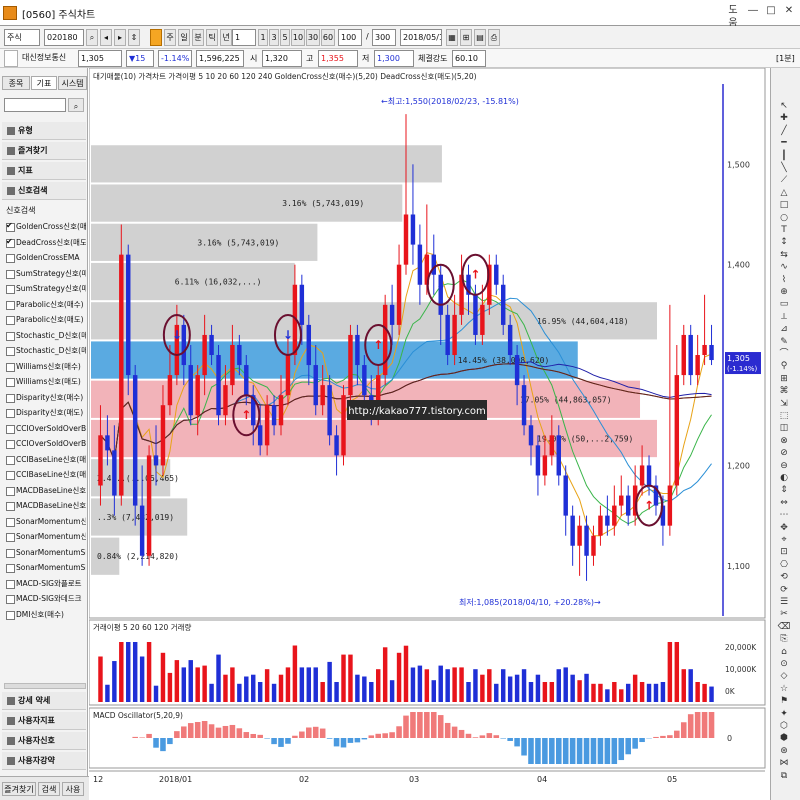 This screenshot has height=800, width=800. I want to click on section-signal-search: 신호검색, so click(44, 191).